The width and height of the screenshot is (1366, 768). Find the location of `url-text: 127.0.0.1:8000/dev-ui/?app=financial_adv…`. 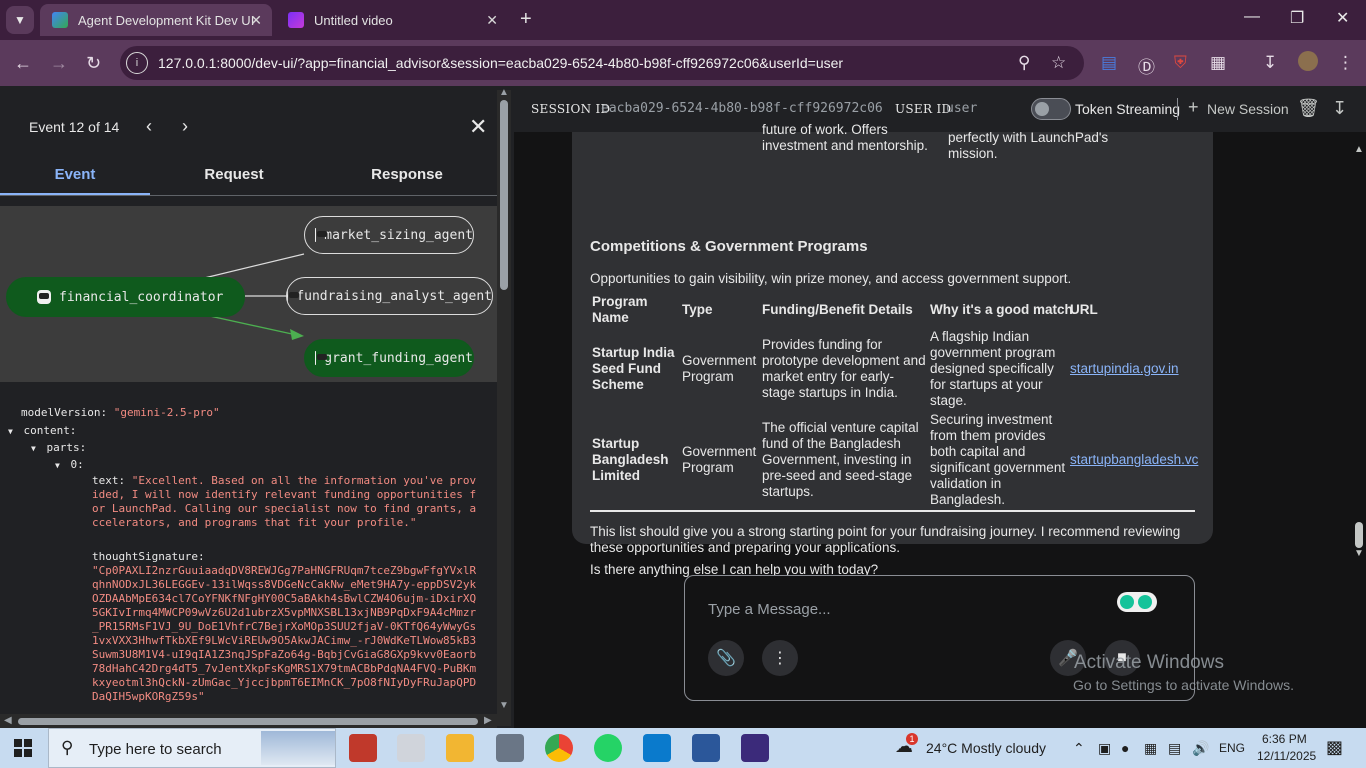

url-text: 127.0.0.1:8000/dev-ui/?app=financial_adv… is located at coordinates (500, 63).